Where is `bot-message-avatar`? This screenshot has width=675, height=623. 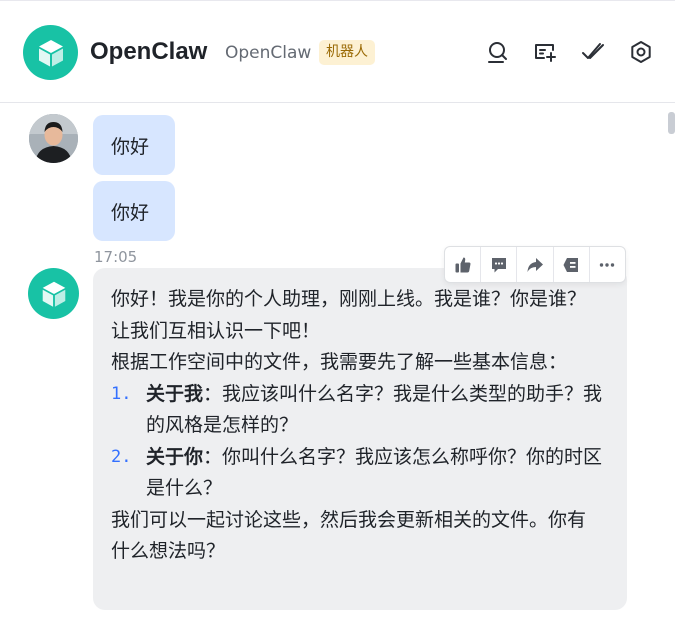 bot-message-avatar is located at coordinates (53, 293).